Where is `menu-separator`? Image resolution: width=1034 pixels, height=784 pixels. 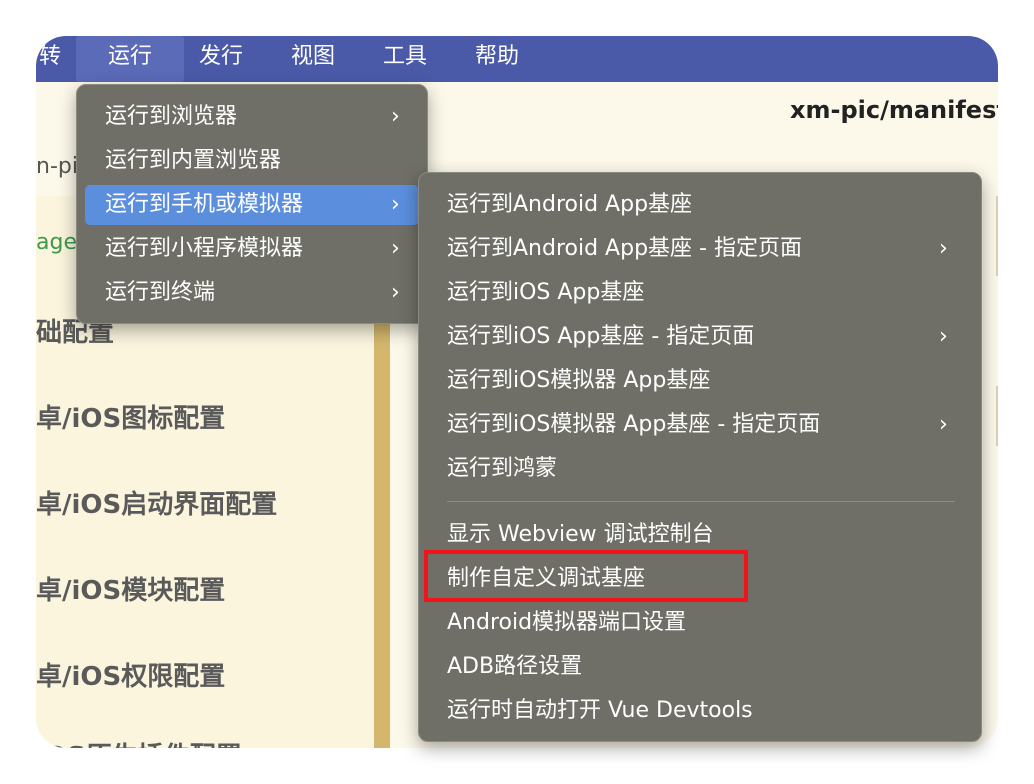
menu-separator is located at coordinates (701, 501).